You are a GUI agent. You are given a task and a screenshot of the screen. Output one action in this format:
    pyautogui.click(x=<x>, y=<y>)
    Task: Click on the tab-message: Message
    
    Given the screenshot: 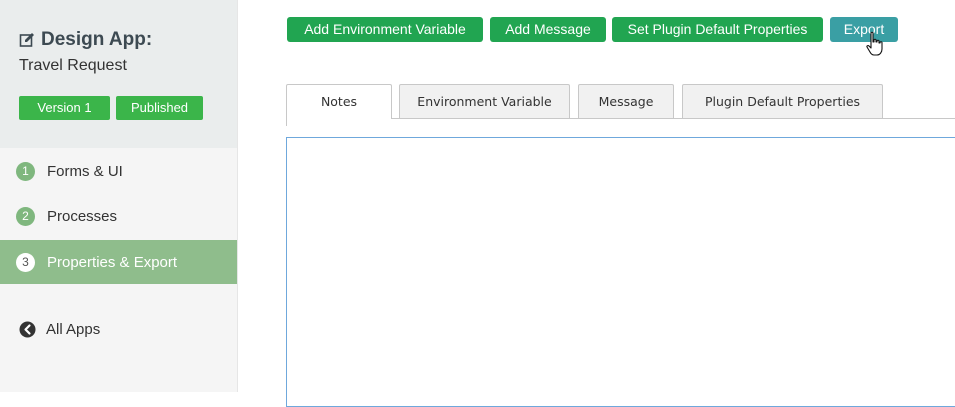 What is the action you would take?
    pyautogui.click(x=626, y=101)
    